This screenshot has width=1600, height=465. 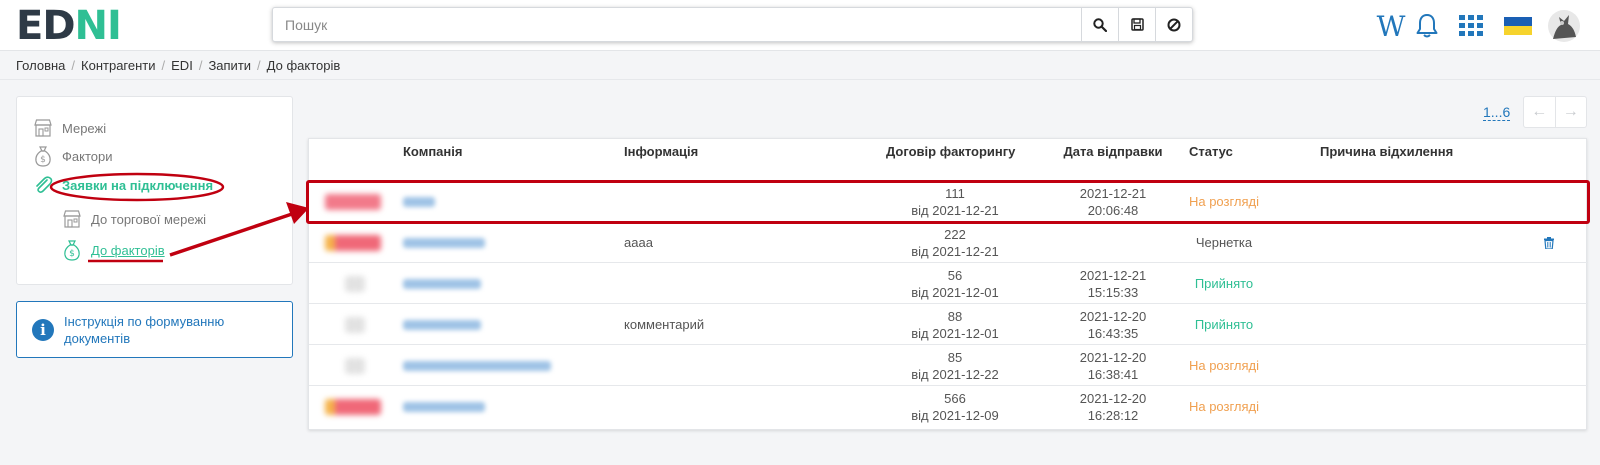 What do you see at coordinates (40, 65) in the screenshot?
I see `breadcrumb-home: Головна` at bounding box center [40, 65].